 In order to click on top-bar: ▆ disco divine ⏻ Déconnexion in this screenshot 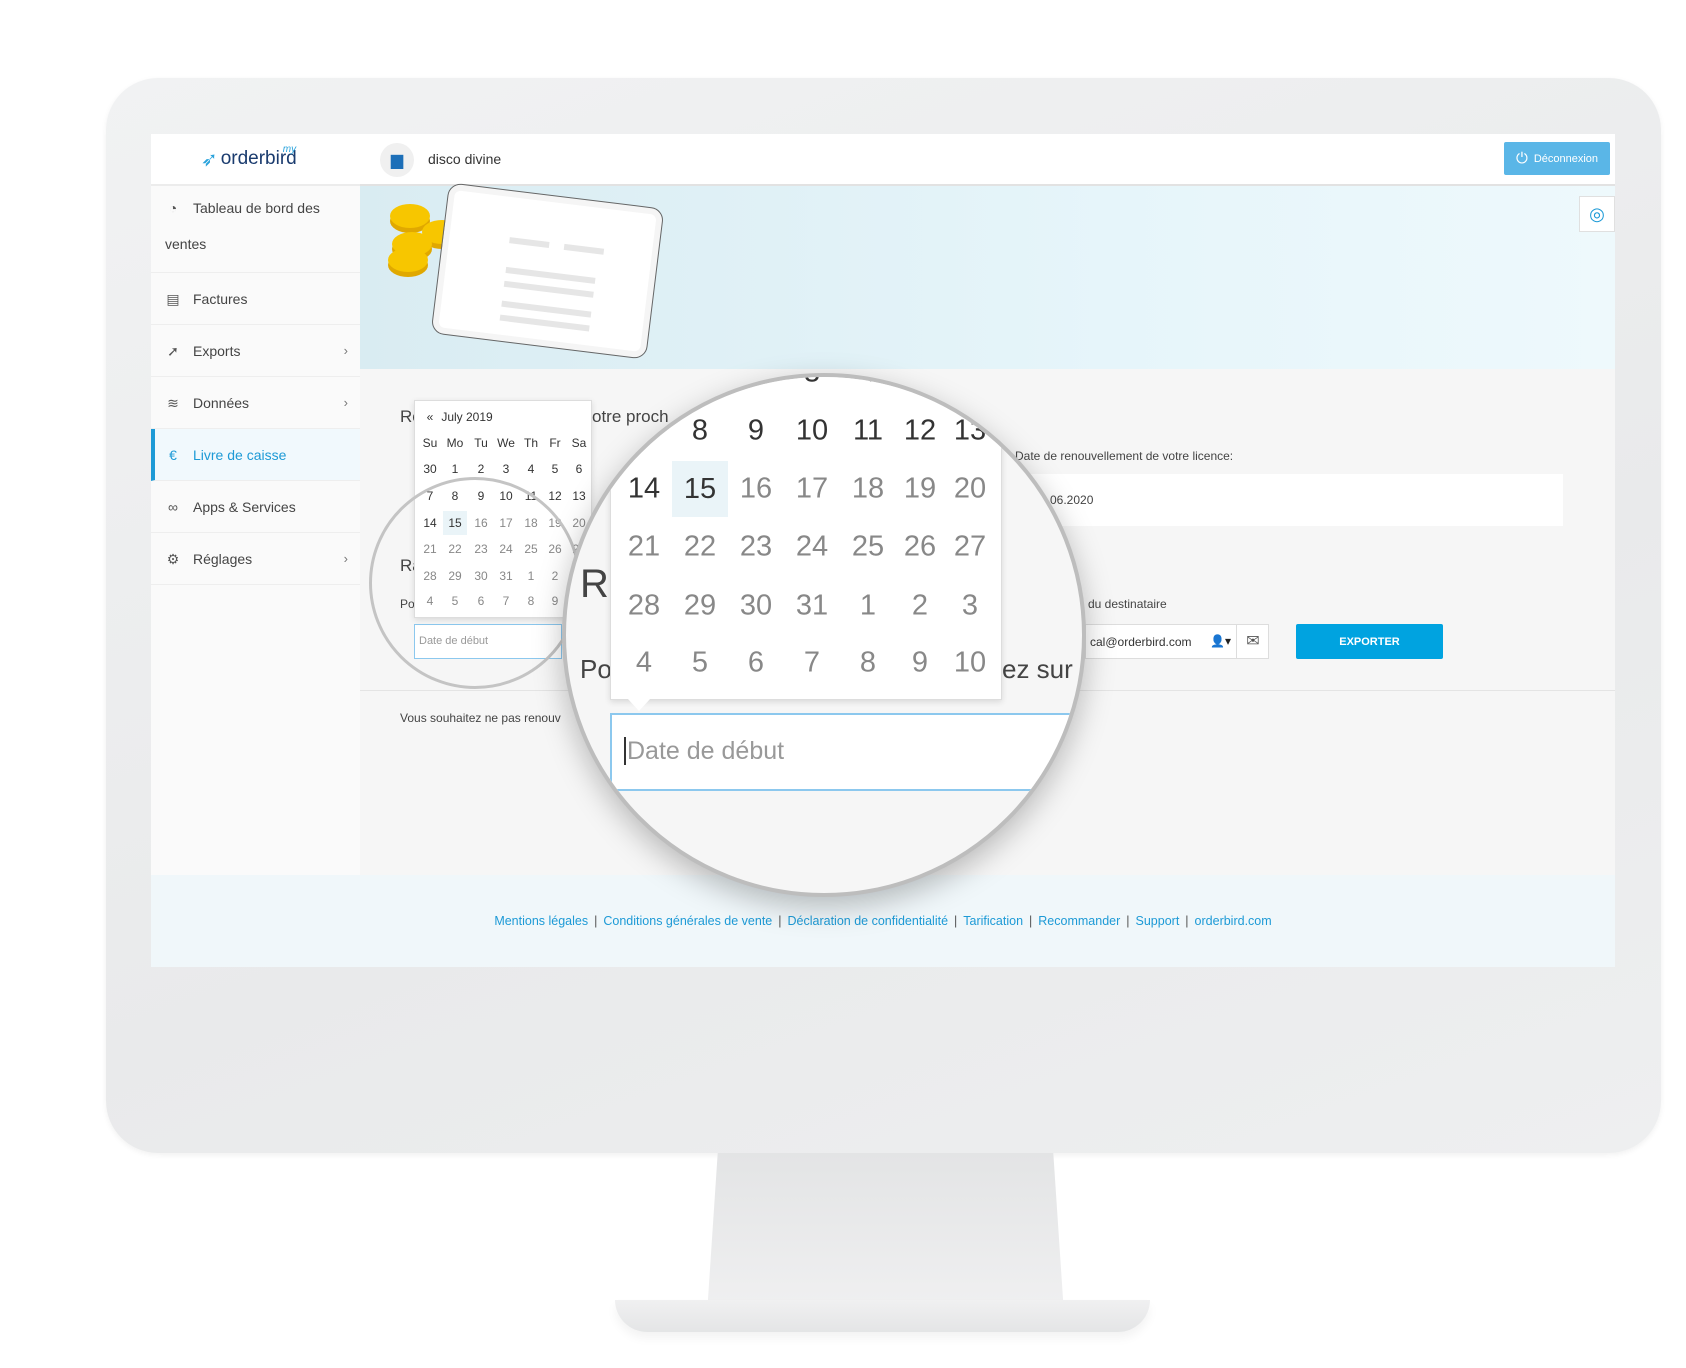, I will do `click(987, 160)`.